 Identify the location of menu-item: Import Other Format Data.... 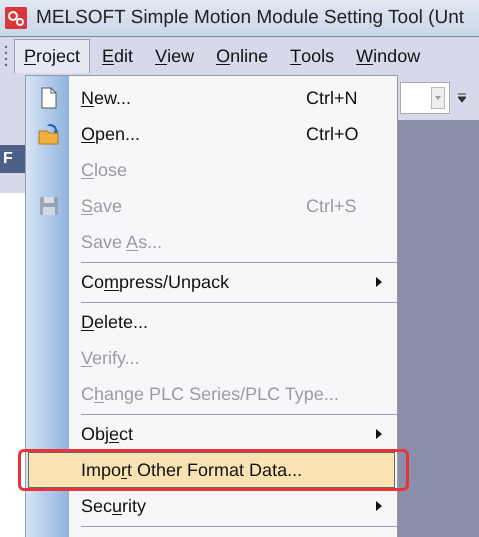
(211, 470).